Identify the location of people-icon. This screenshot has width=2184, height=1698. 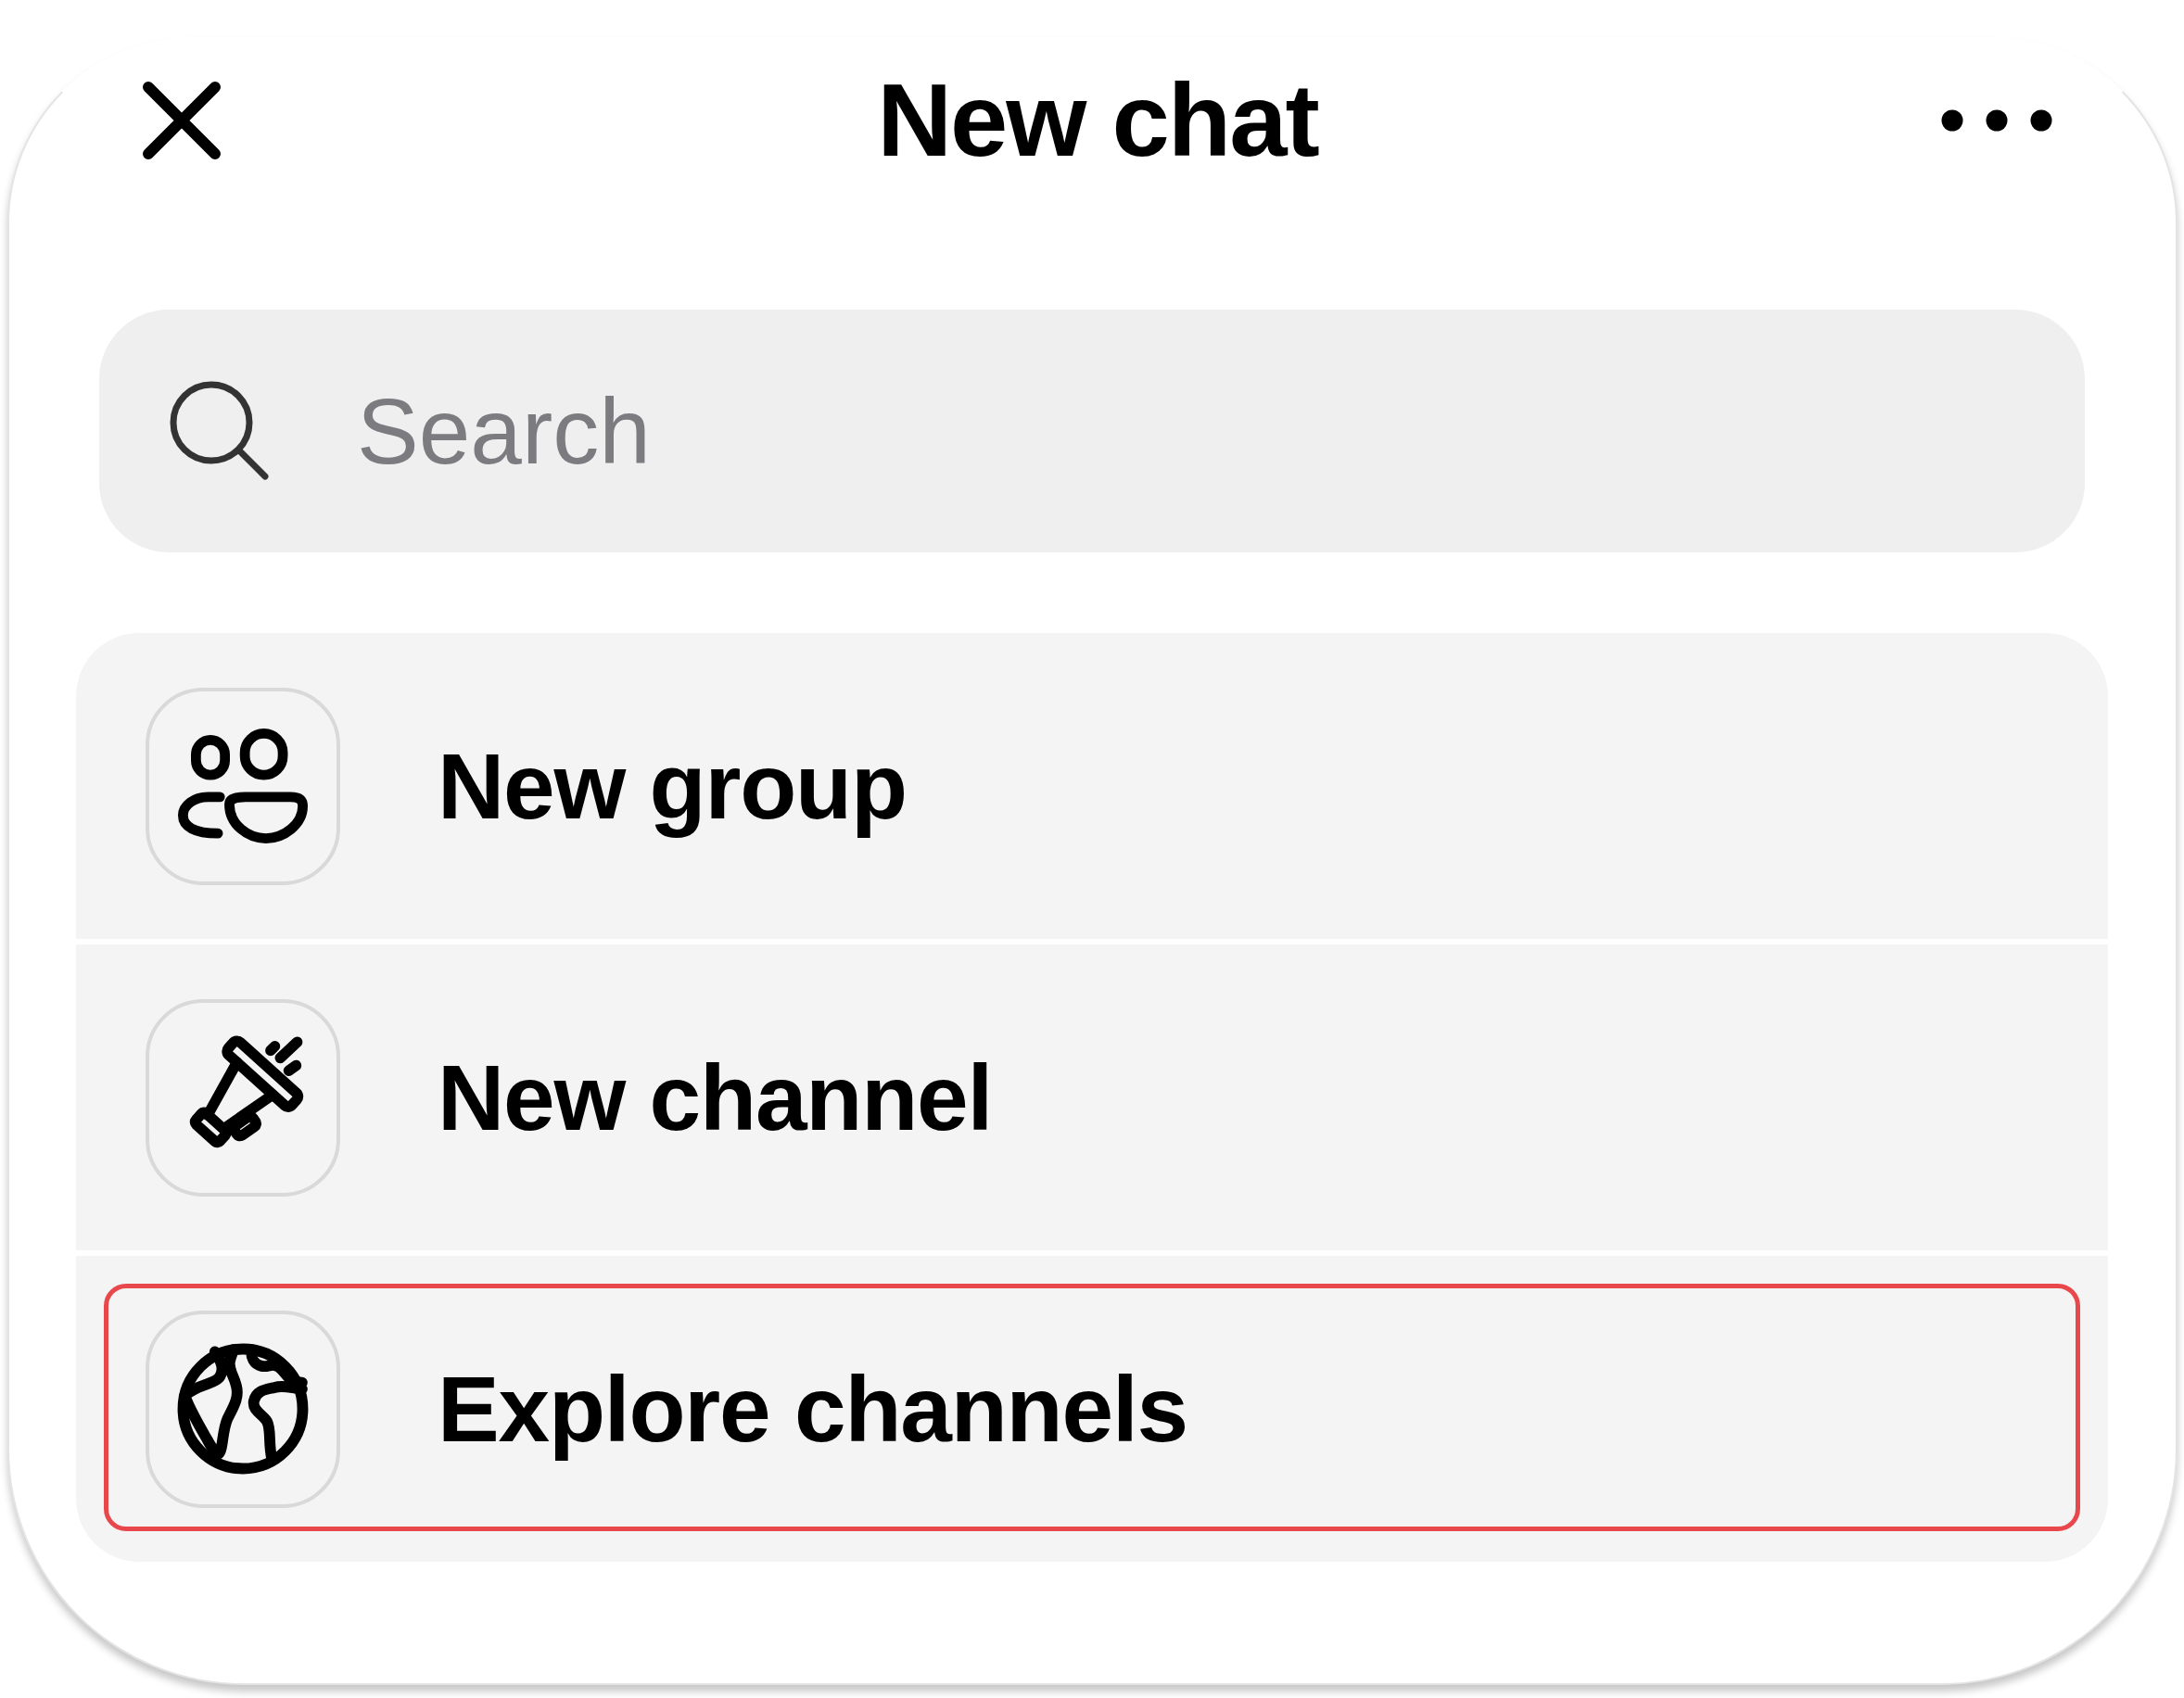
(243, 786).